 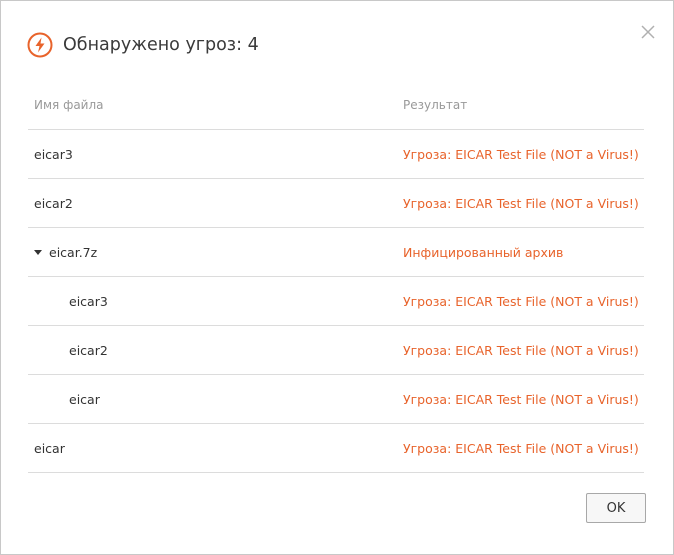 What do you see at coordinates (616, 508) in the screenshot?
I see `ok-button: OK` at bounding box center [616, 508].